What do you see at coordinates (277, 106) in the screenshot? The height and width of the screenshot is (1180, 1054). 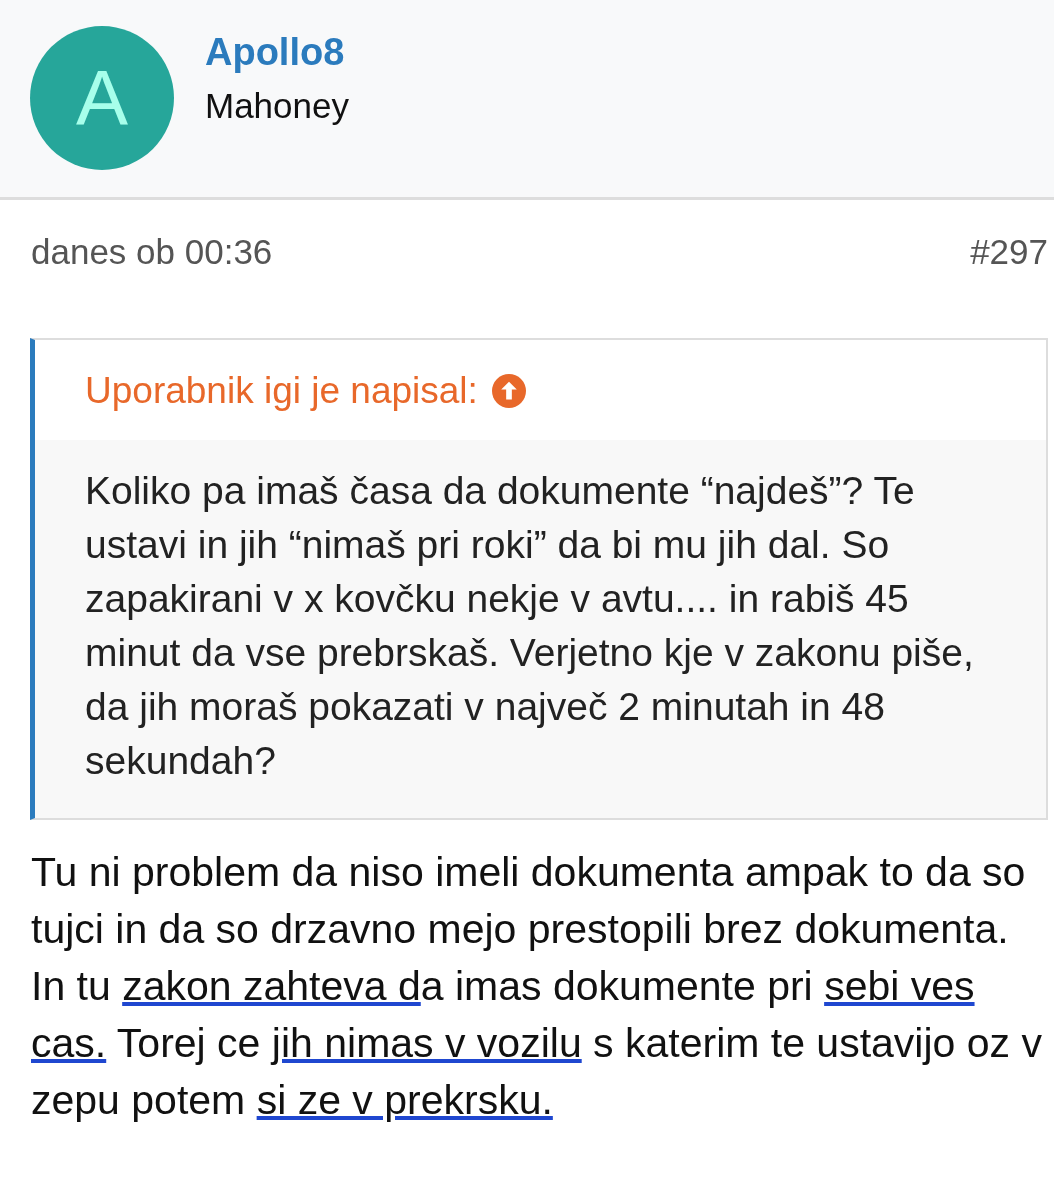 I see `user-title: Mahoney` at bounding box center [277, 106].